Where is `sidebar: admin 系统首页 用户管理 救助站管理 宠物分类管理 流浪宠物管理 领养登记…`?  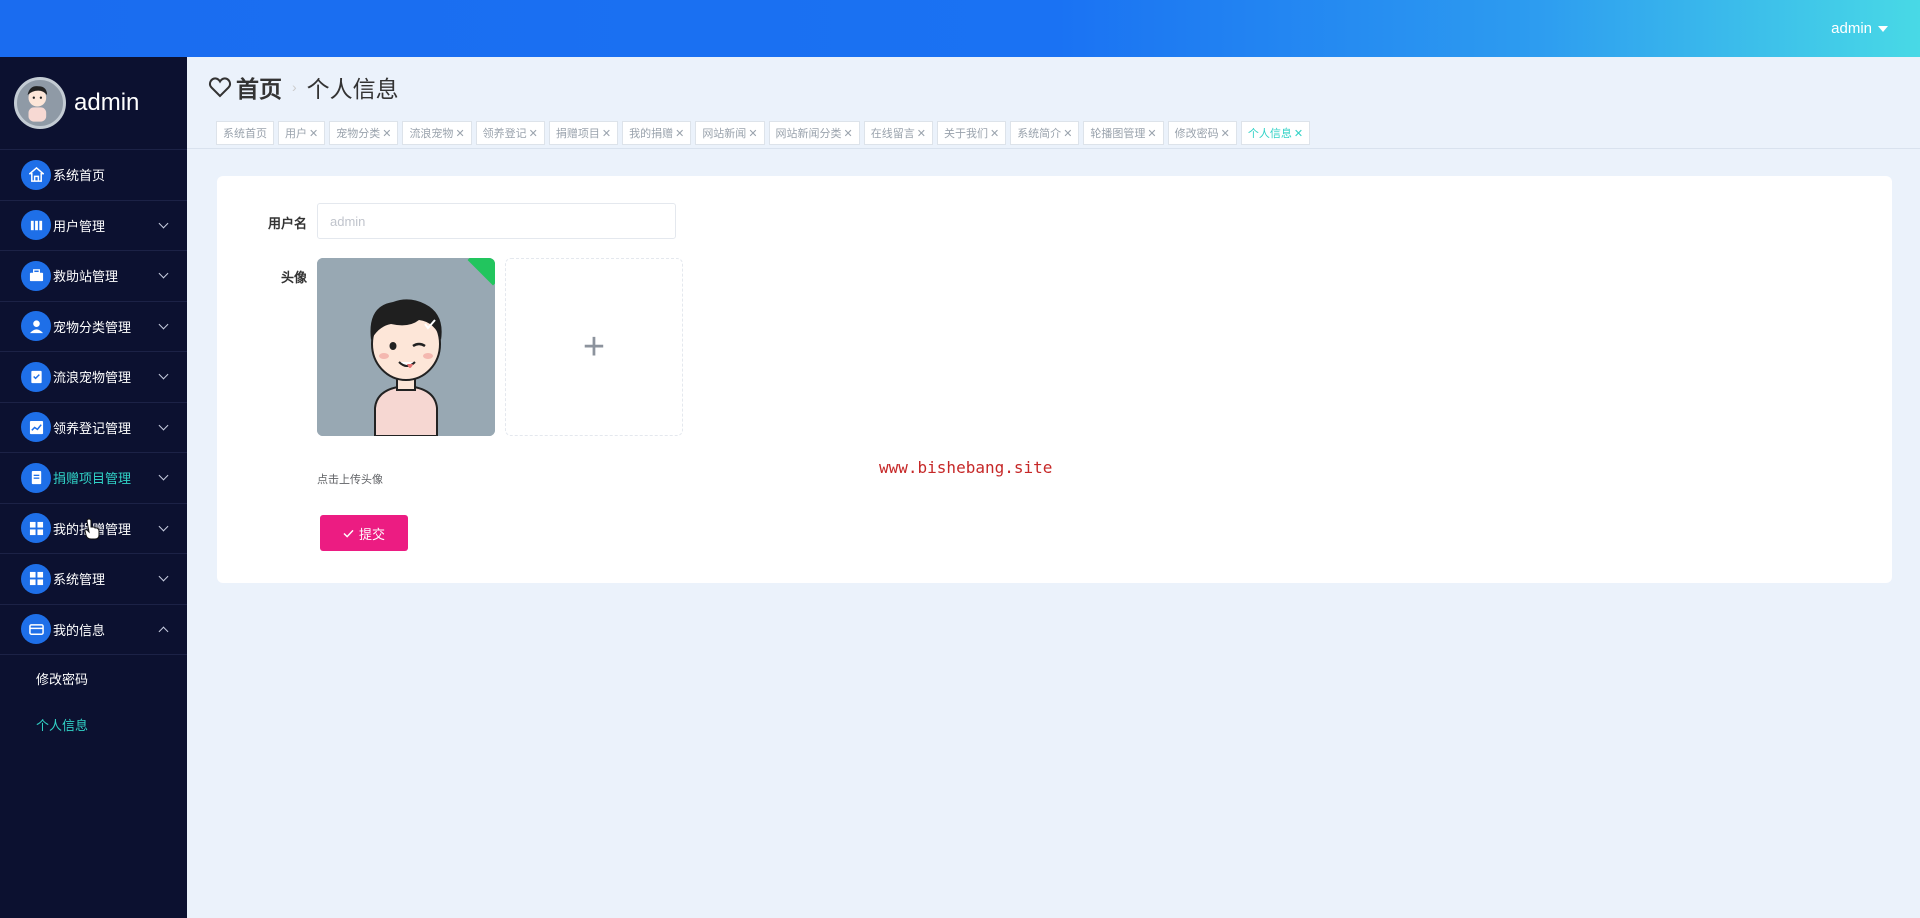
sidebar: admin 系统首页 用户管理 救助站管理 宠物分类管理 流浪宠物管理 领养登记… is located at coordinates (93, 487).